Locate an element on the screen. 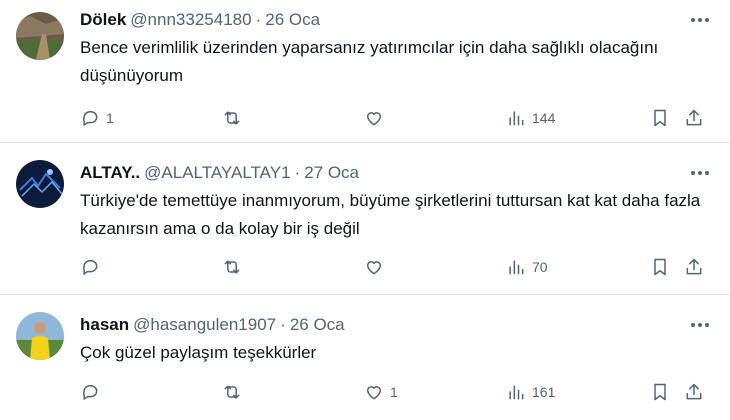 The width and height of the screenshot is (730, 420). action-bar: 1 144 is located at coordinates (365, 118).